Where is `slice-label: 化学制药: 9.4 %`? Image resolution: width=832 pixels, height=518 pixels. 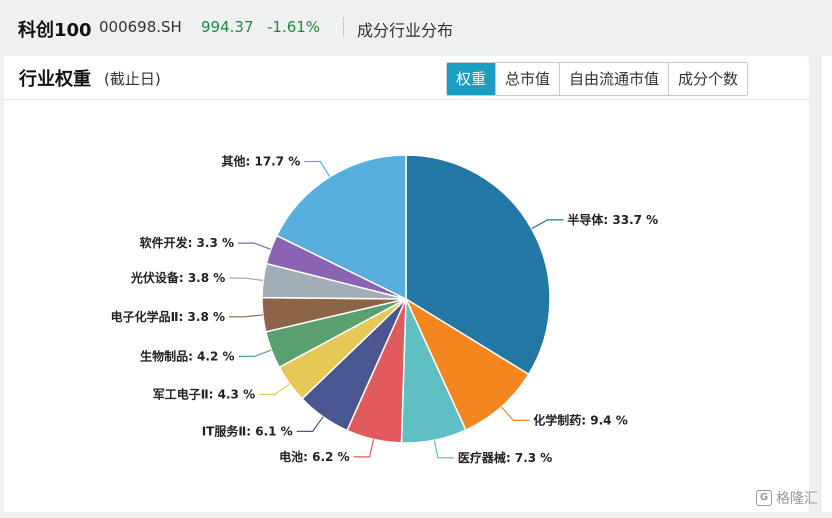 slice-label: 化学制药: 9.4 % is located at coordinates (580, 419).